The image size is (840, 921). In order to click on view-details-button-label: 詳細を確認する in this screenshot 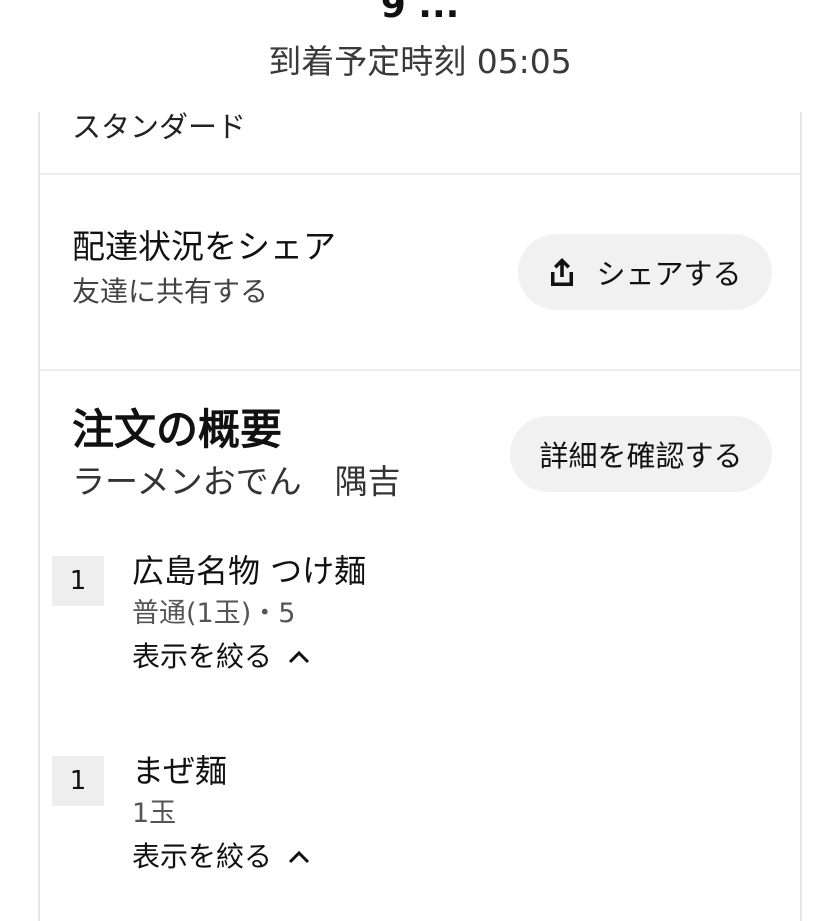, I will do `click(641, 456)`.